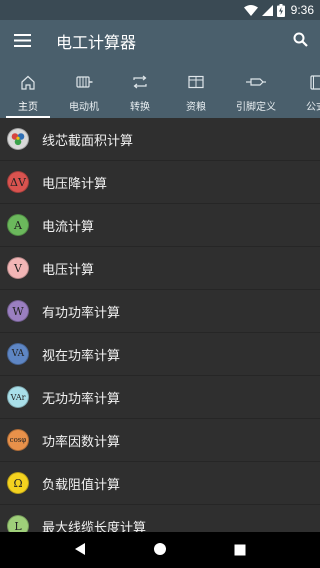 The image size is (320, 568). What do you see at coordinates (256, 82) in the screenshot?
I see `pin-icon` at bounding box center [256, 82].